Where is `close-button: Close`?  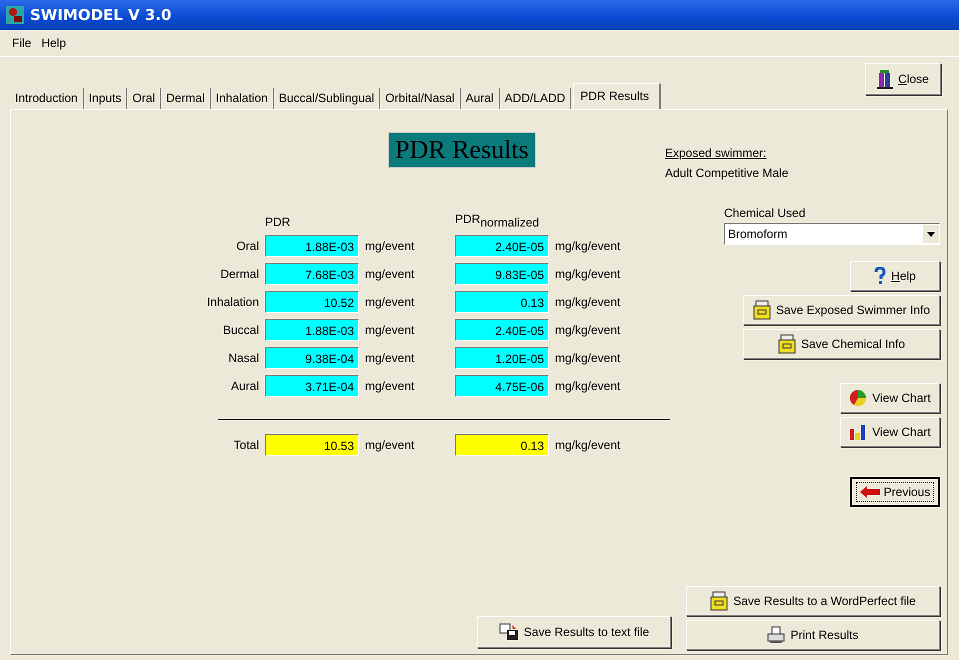
close-button: Close is located at coordinates (903, 79).